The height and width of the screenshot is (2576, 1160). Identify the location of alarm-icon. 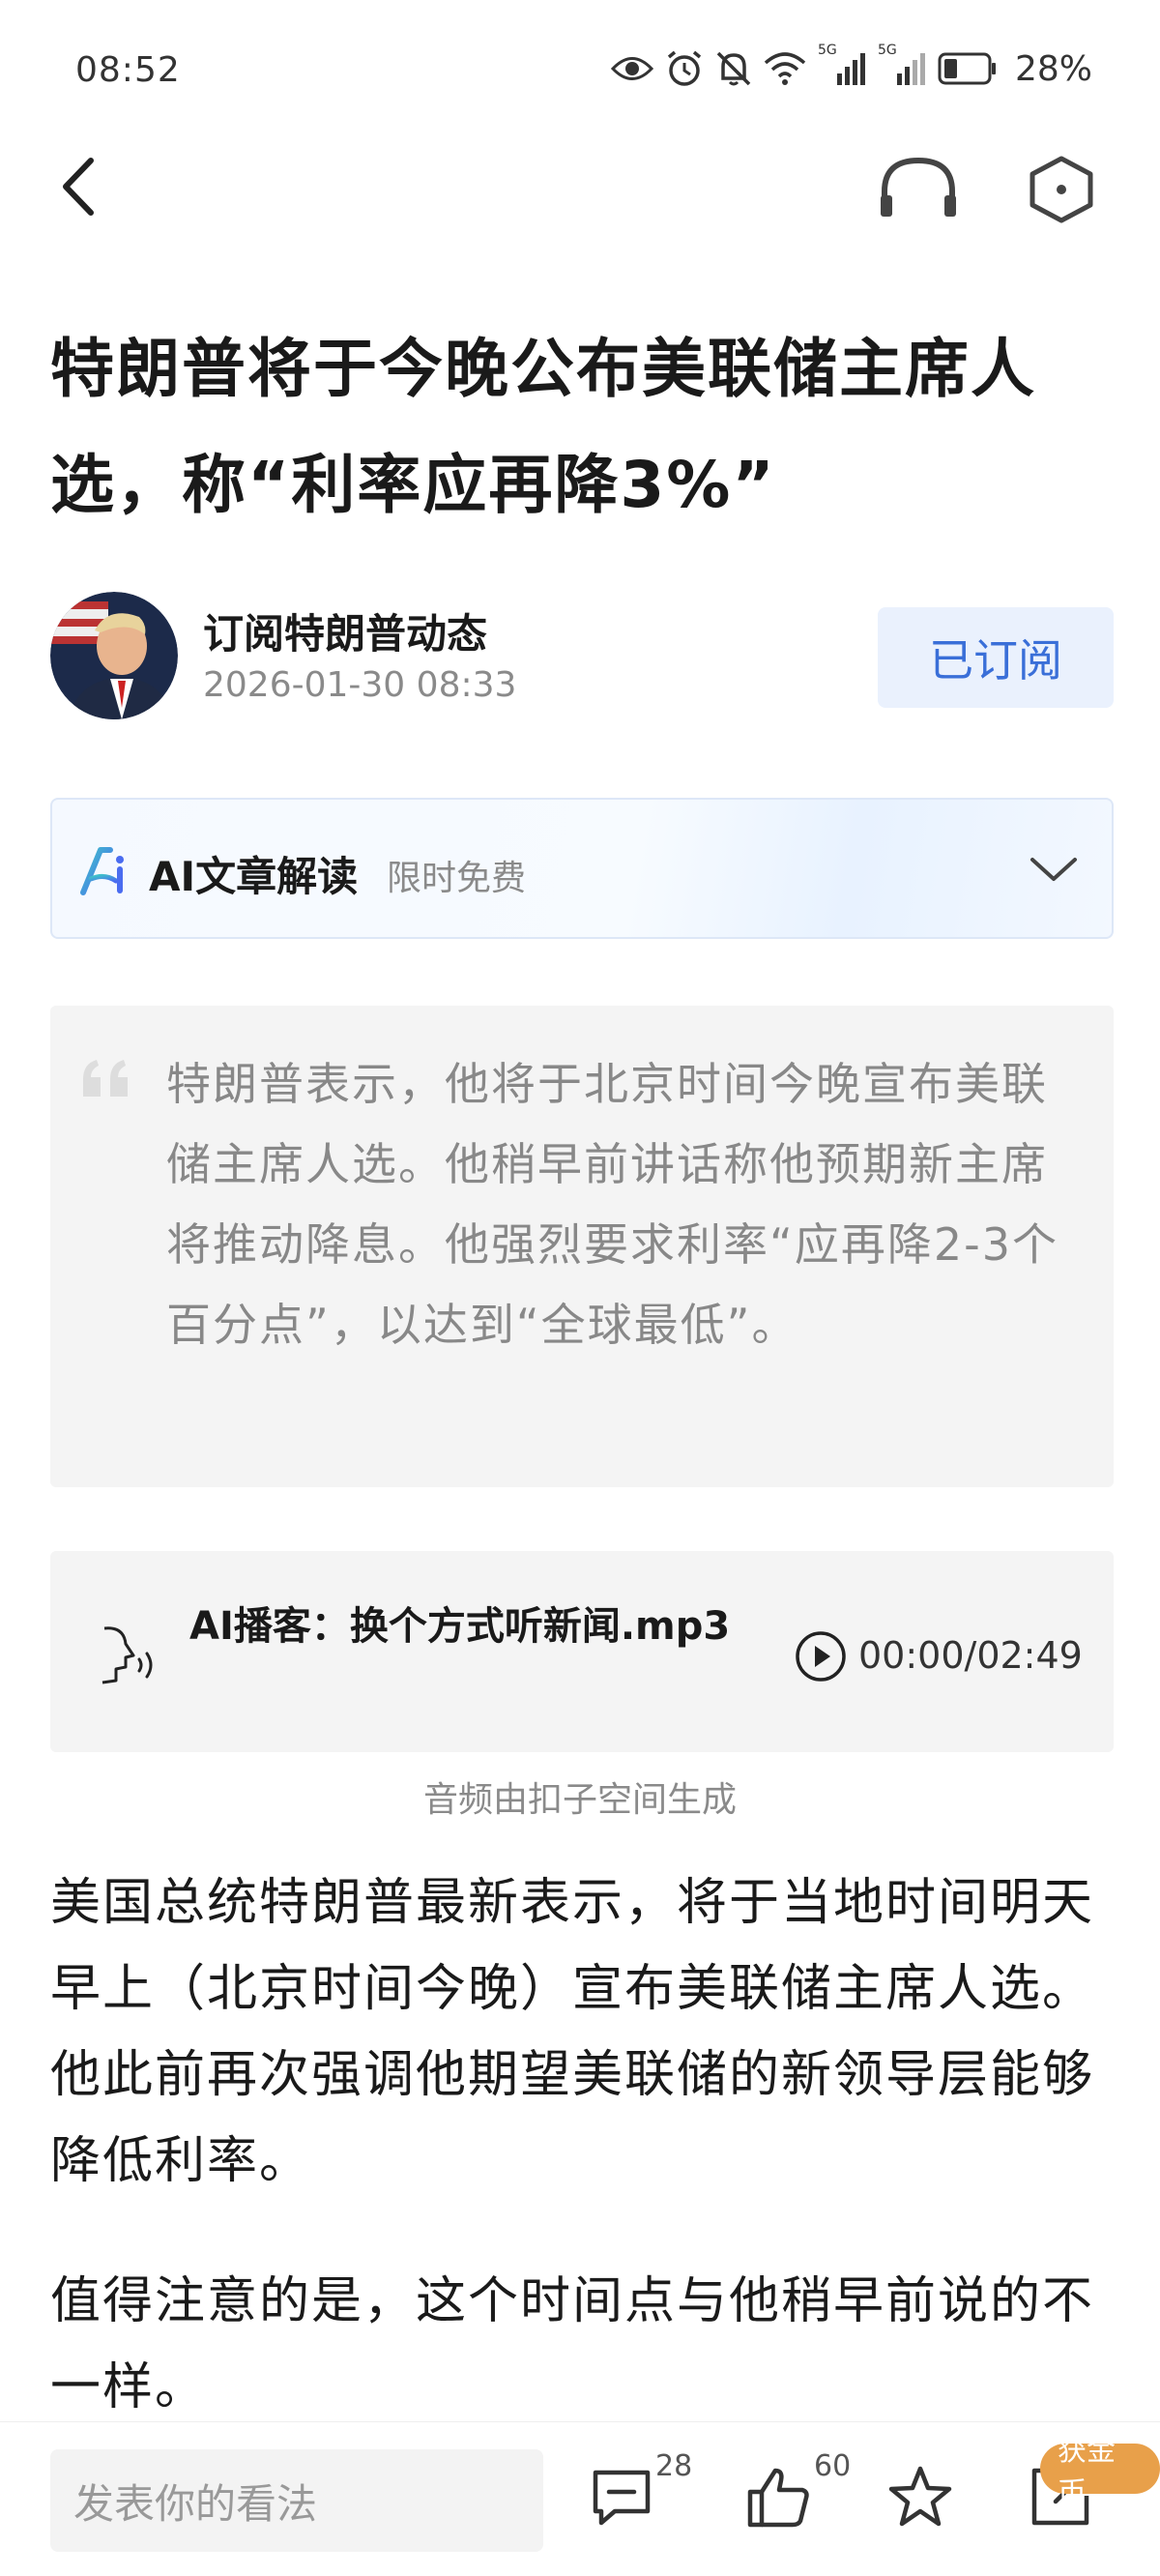
(684, 68).